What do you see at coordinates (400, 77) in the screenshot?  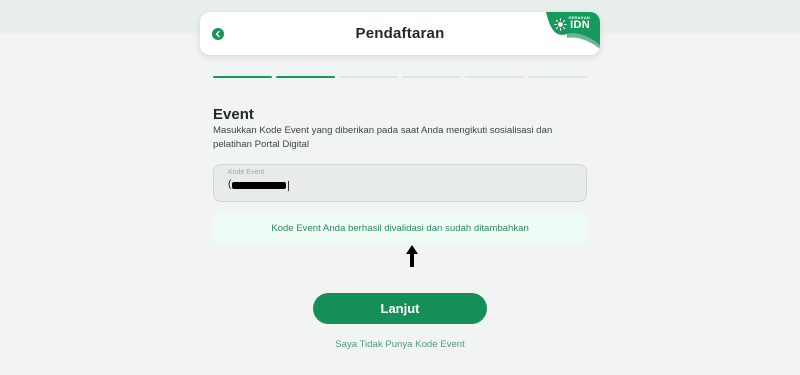 I see `progress-steps` at bounding box center [400, 77].